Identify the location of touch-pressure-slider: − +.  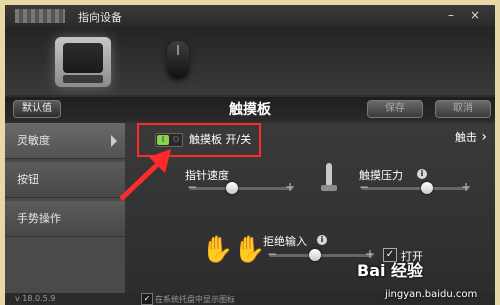
(415, 187).